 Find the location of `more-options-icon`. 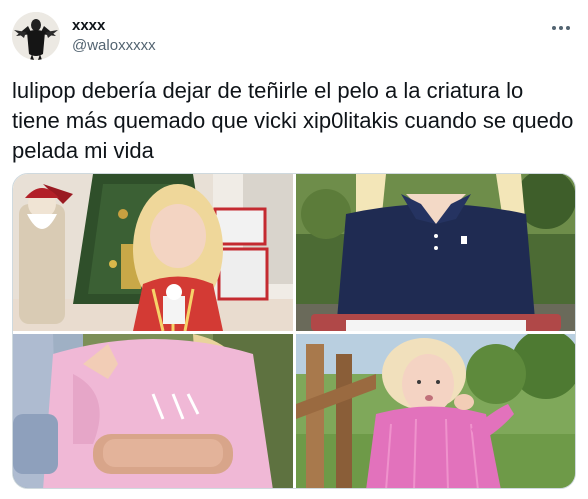

more-options-icon is located at coordinates (561, 28).